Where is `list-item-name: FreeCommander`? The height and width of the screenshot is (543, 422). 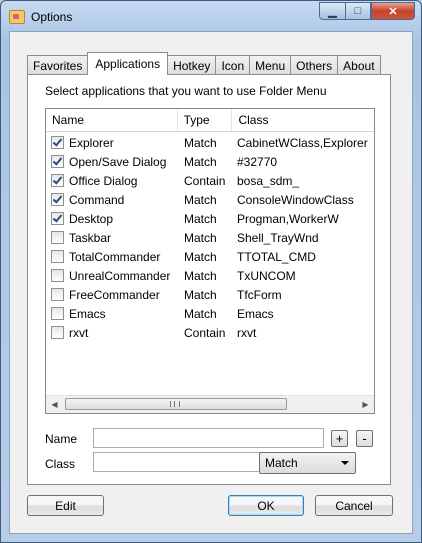 list-item-name: FreeCommander is located at coordinates (114, 294).